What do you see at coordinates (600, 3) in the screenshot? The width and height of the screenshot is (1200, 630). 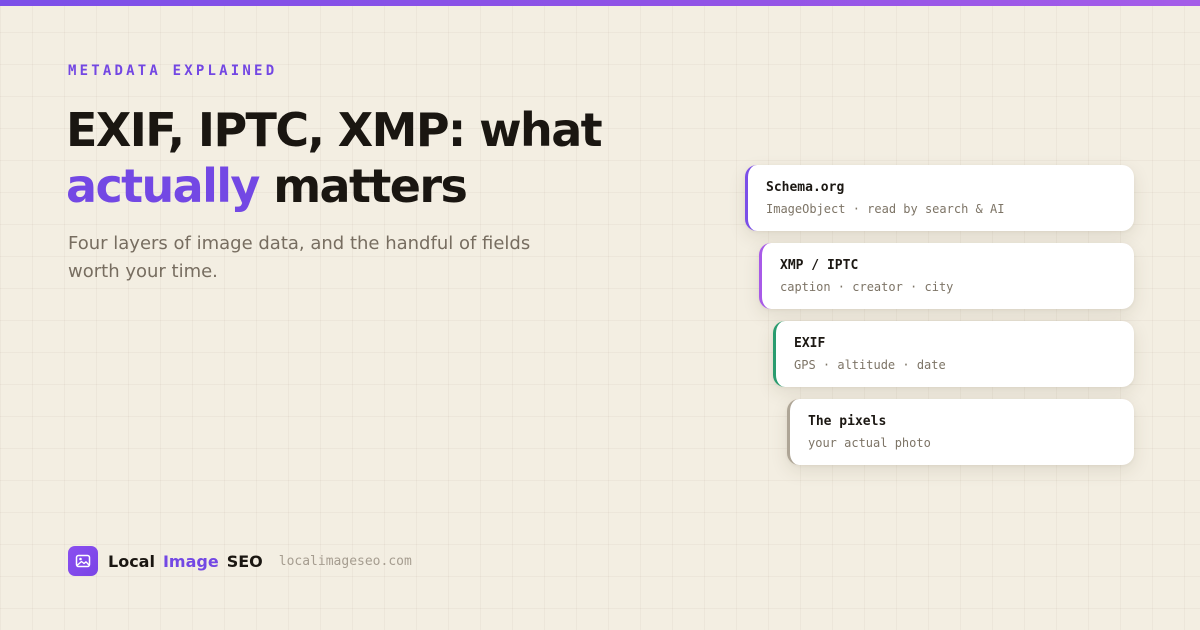 I see `top-accent-bar` at bounding box center [600, 3].